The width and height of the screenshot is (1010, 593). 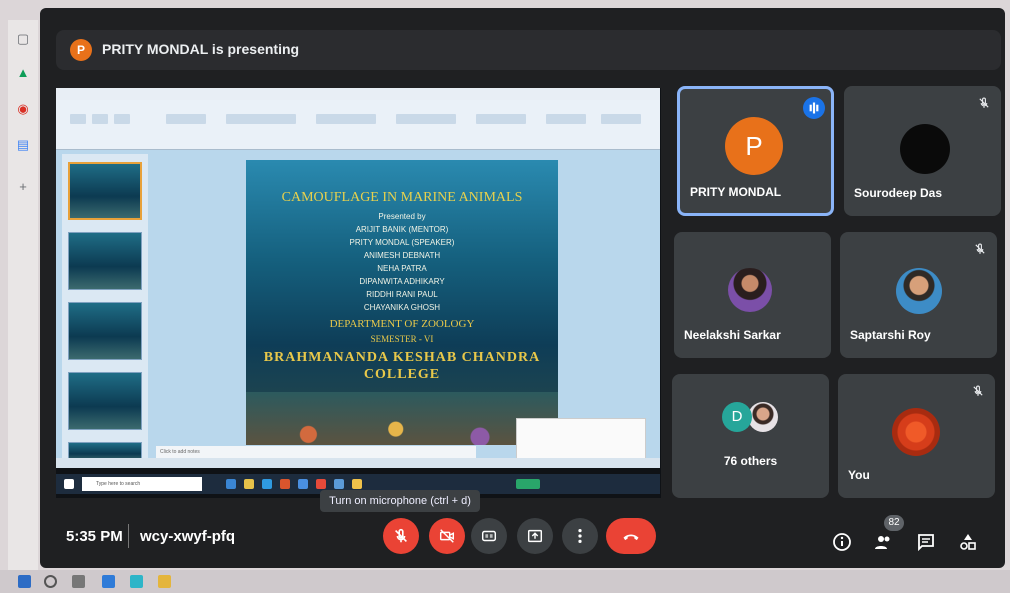 I want to click on windows-icon, so click(x=69, y=484).